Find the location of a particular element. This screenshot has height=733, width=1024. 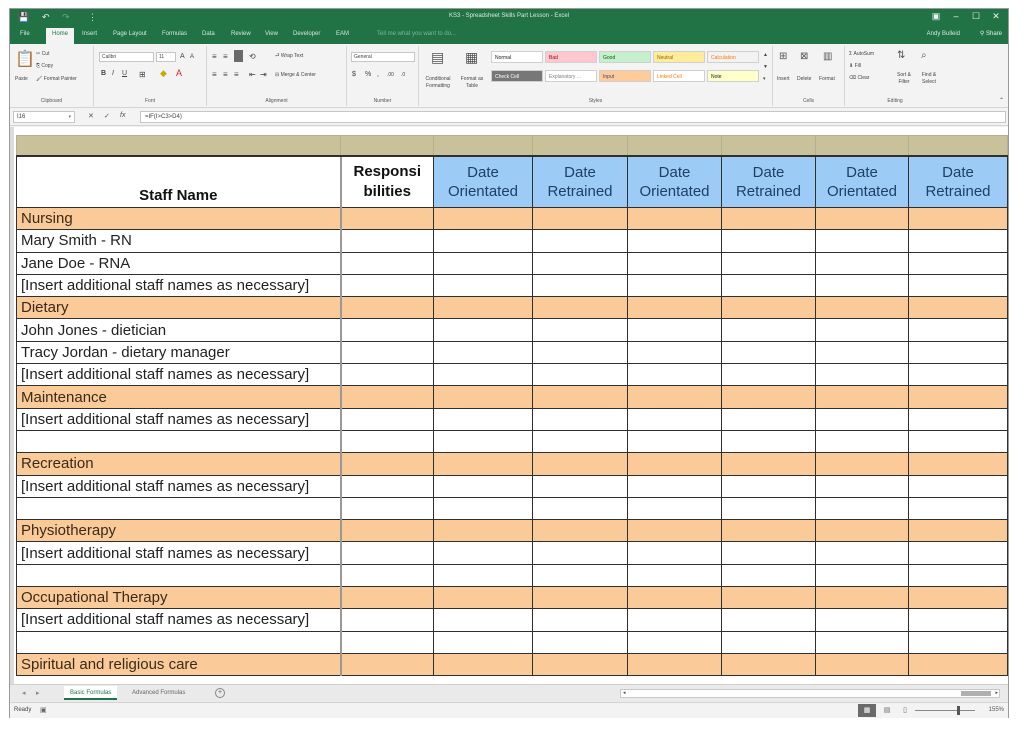

staff-name-cell: Mary Smith - RN is located at coordinates (178, 241).